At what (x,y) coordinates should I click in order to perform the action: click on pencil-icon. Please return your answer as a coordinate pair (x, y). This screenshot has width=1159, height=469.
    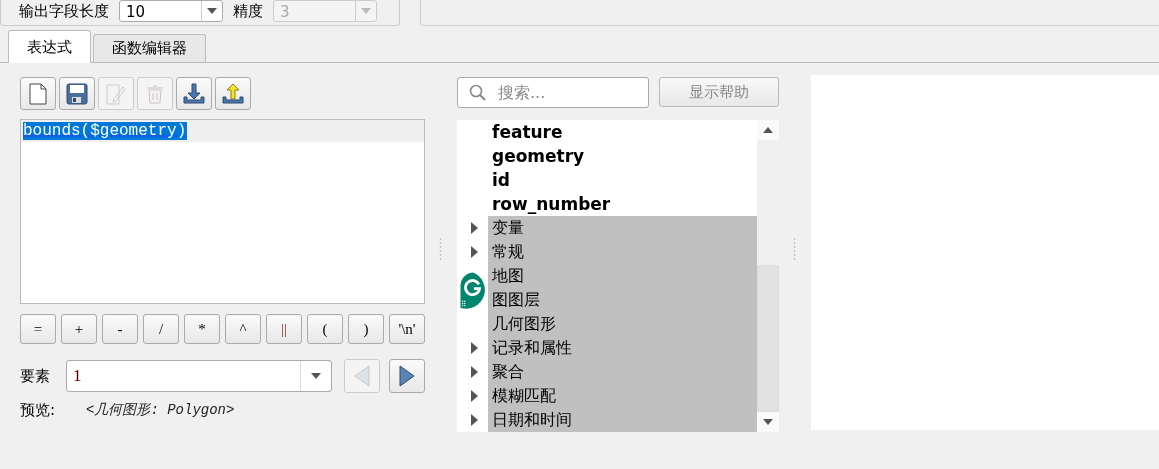
    Looking at the image, I should click on (116, 93).